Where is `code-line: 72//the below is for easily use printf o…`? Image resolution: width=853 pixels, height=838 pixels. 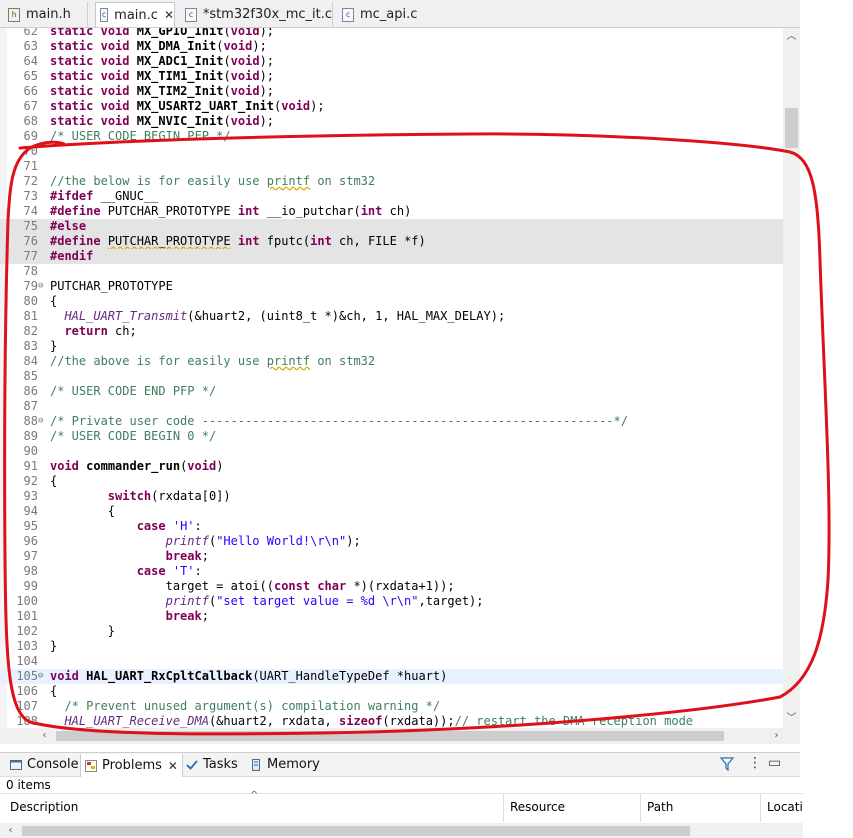 code-line: 72//the below is for easily use printf o… is located at coordinates (391, 181).